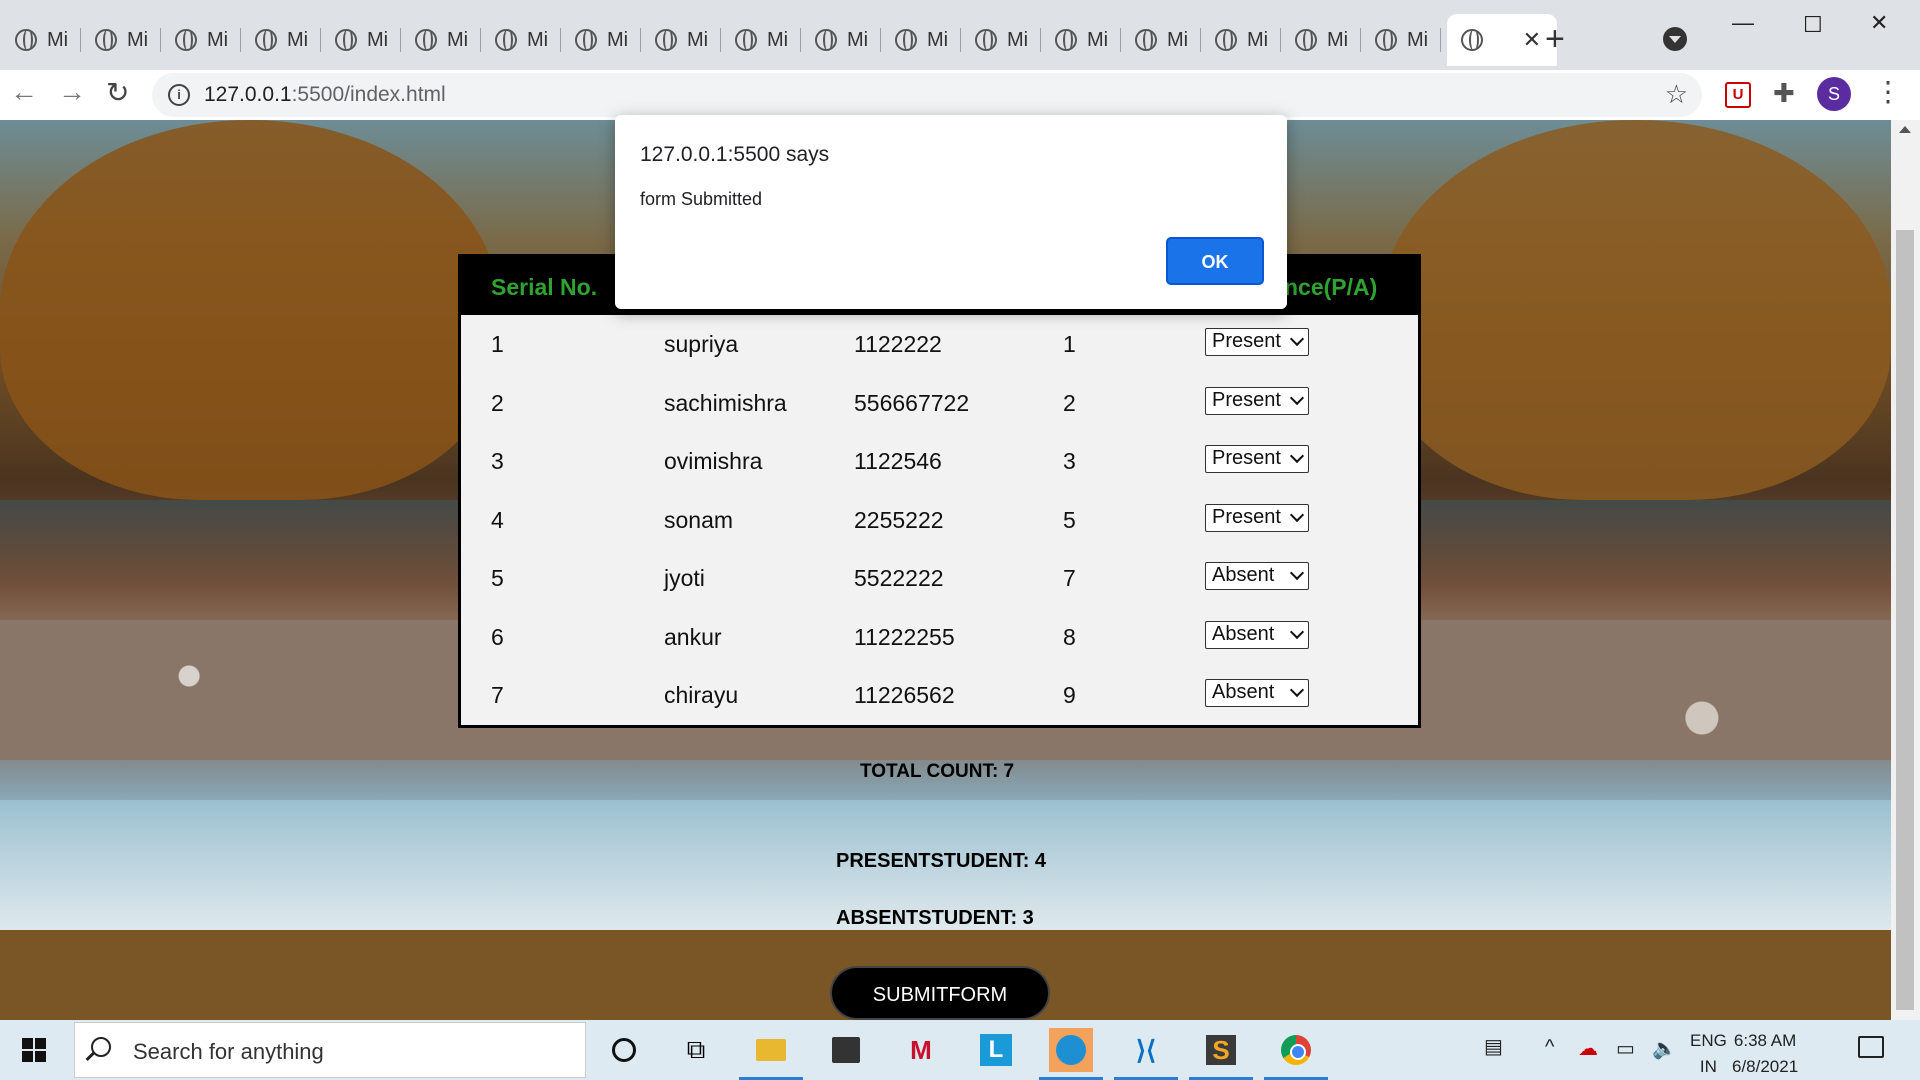 This screenshot has height=1080, width=1920. Describe the element at coordinates (1765, 1054) in the screenshot. I see `clock: 6:38 AM 6/8/2021` at that location.